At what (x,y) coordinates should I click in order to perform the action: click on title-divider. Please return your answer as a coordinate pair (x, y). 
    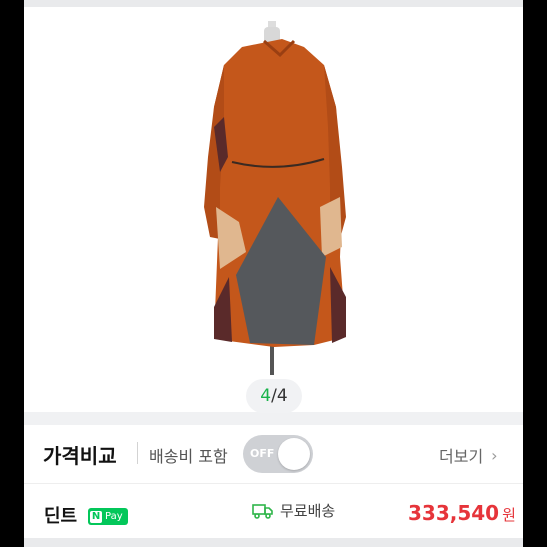
    Looking at the image, I should click on (137, 453).